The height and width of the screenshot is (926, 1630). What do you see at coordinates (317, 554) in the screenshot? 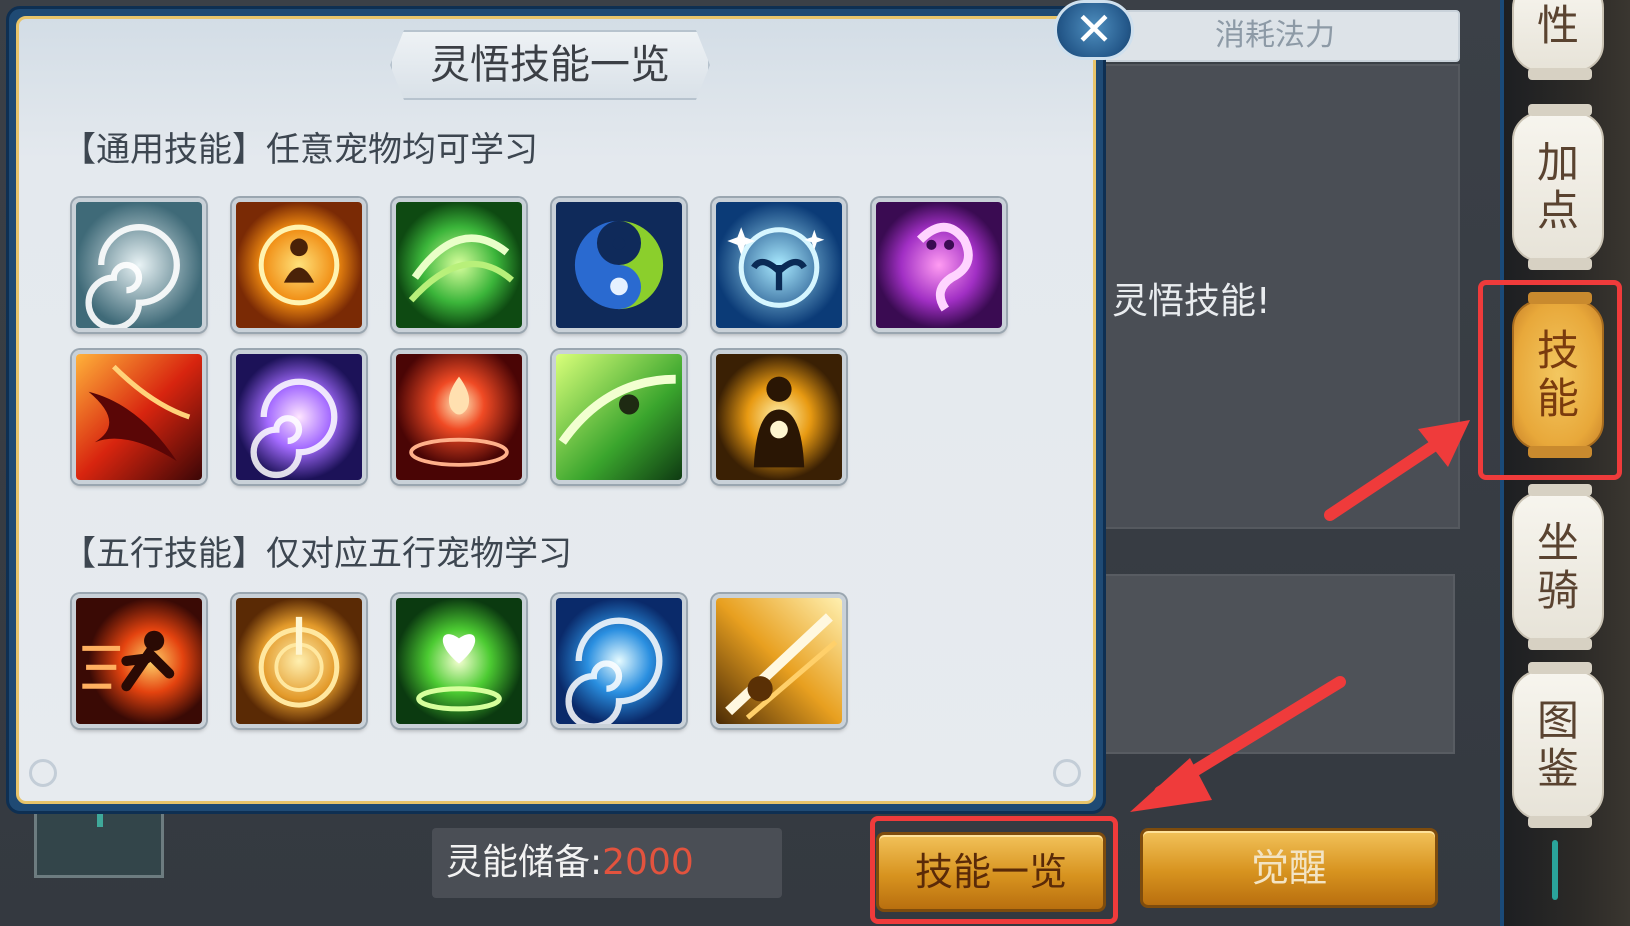
I see `element-skills-heading: 【五行技能】仅对应五行宠物学习` at bounding box center [317, 554].